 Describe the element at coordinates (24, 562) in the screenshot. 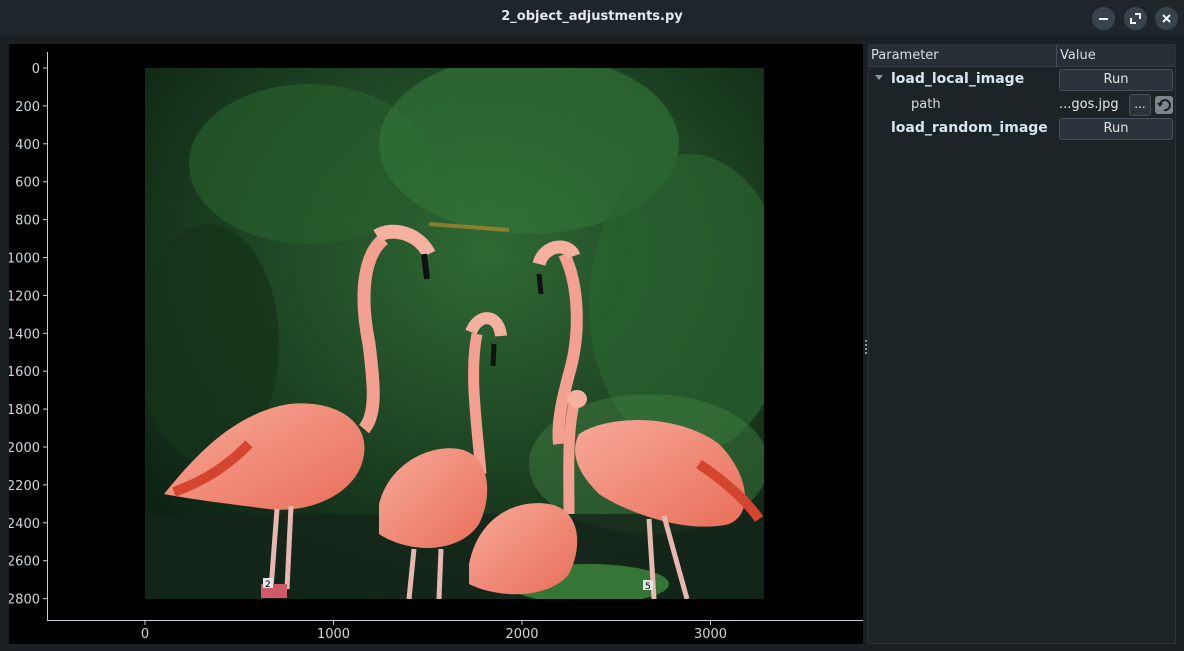

I see `y-tick-label: 2600` at that location.